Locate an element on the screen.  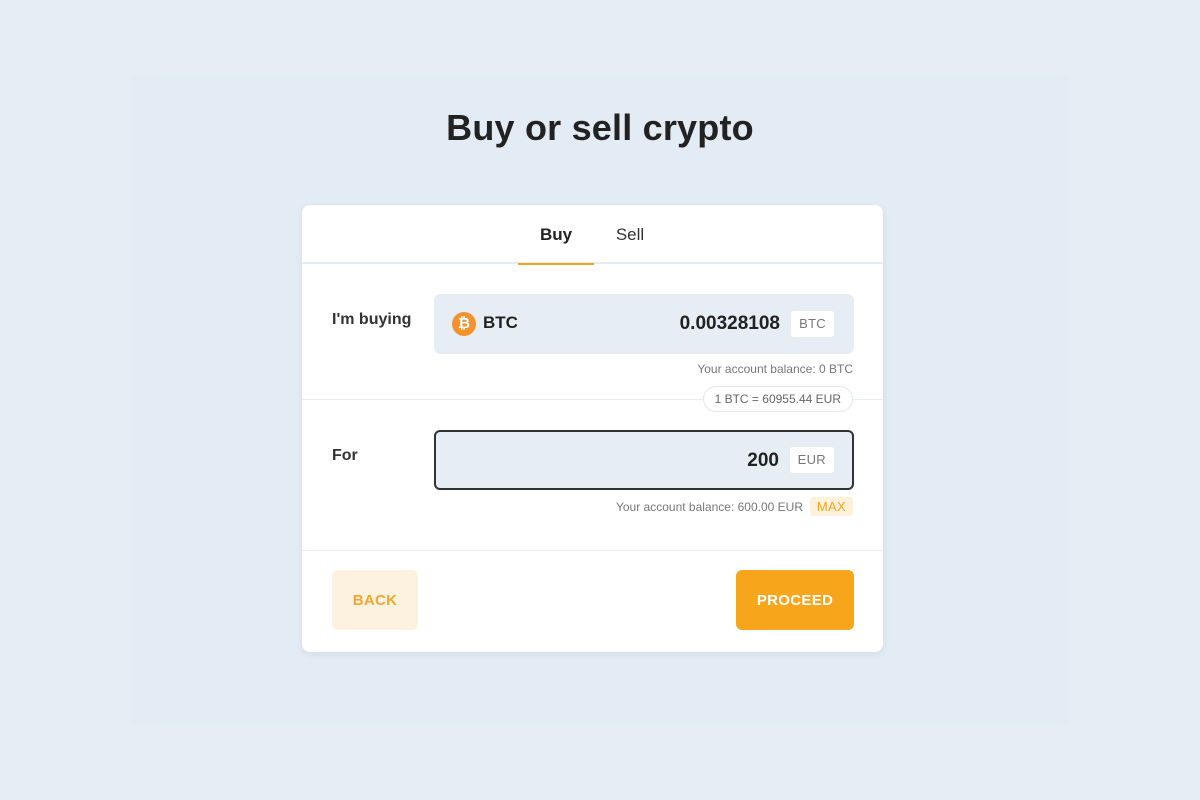
fiat-unit-badge: EUR is located at coordinates (811, 460).